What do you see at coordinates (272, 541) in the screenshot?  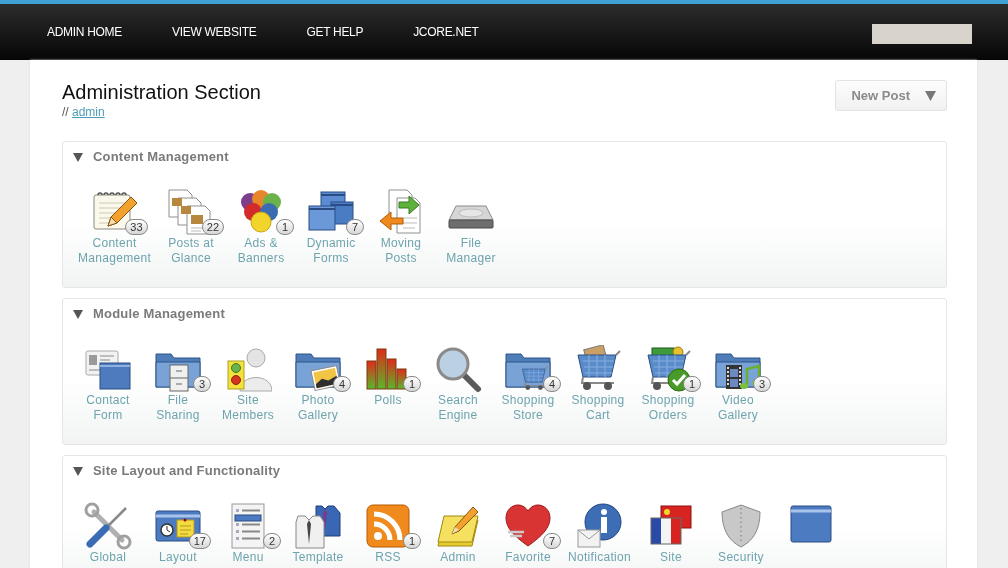 I see `count-badge: 2` at bounding box center [272, 541].